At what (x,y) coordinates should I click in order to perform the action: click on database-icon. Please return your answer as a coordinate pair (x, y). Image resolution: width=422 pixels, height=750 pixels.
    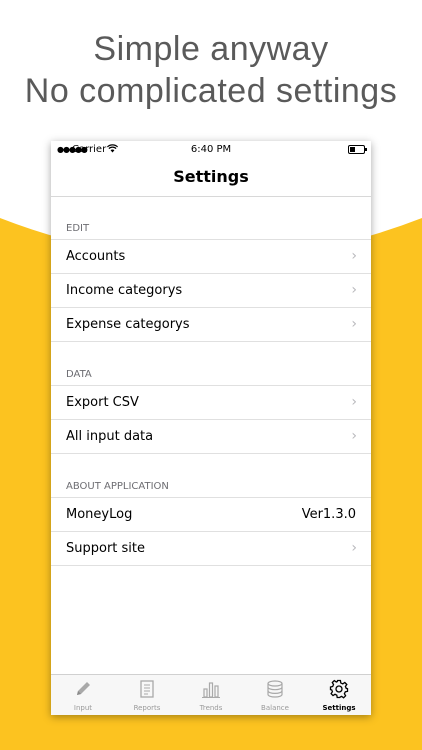
    Looking at the image, I should click on (275, 689).